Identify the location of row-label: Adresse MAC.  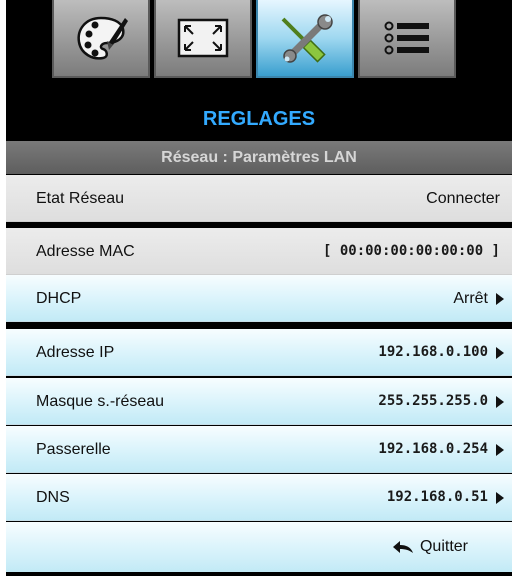
(85, 251).